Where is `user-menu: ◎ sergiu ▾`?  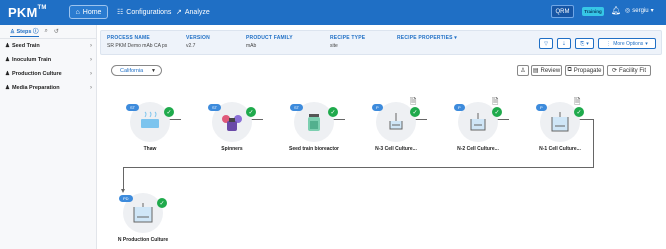 user-menu: ◎ sergiu ▾ is located at coordinates (639, 11).